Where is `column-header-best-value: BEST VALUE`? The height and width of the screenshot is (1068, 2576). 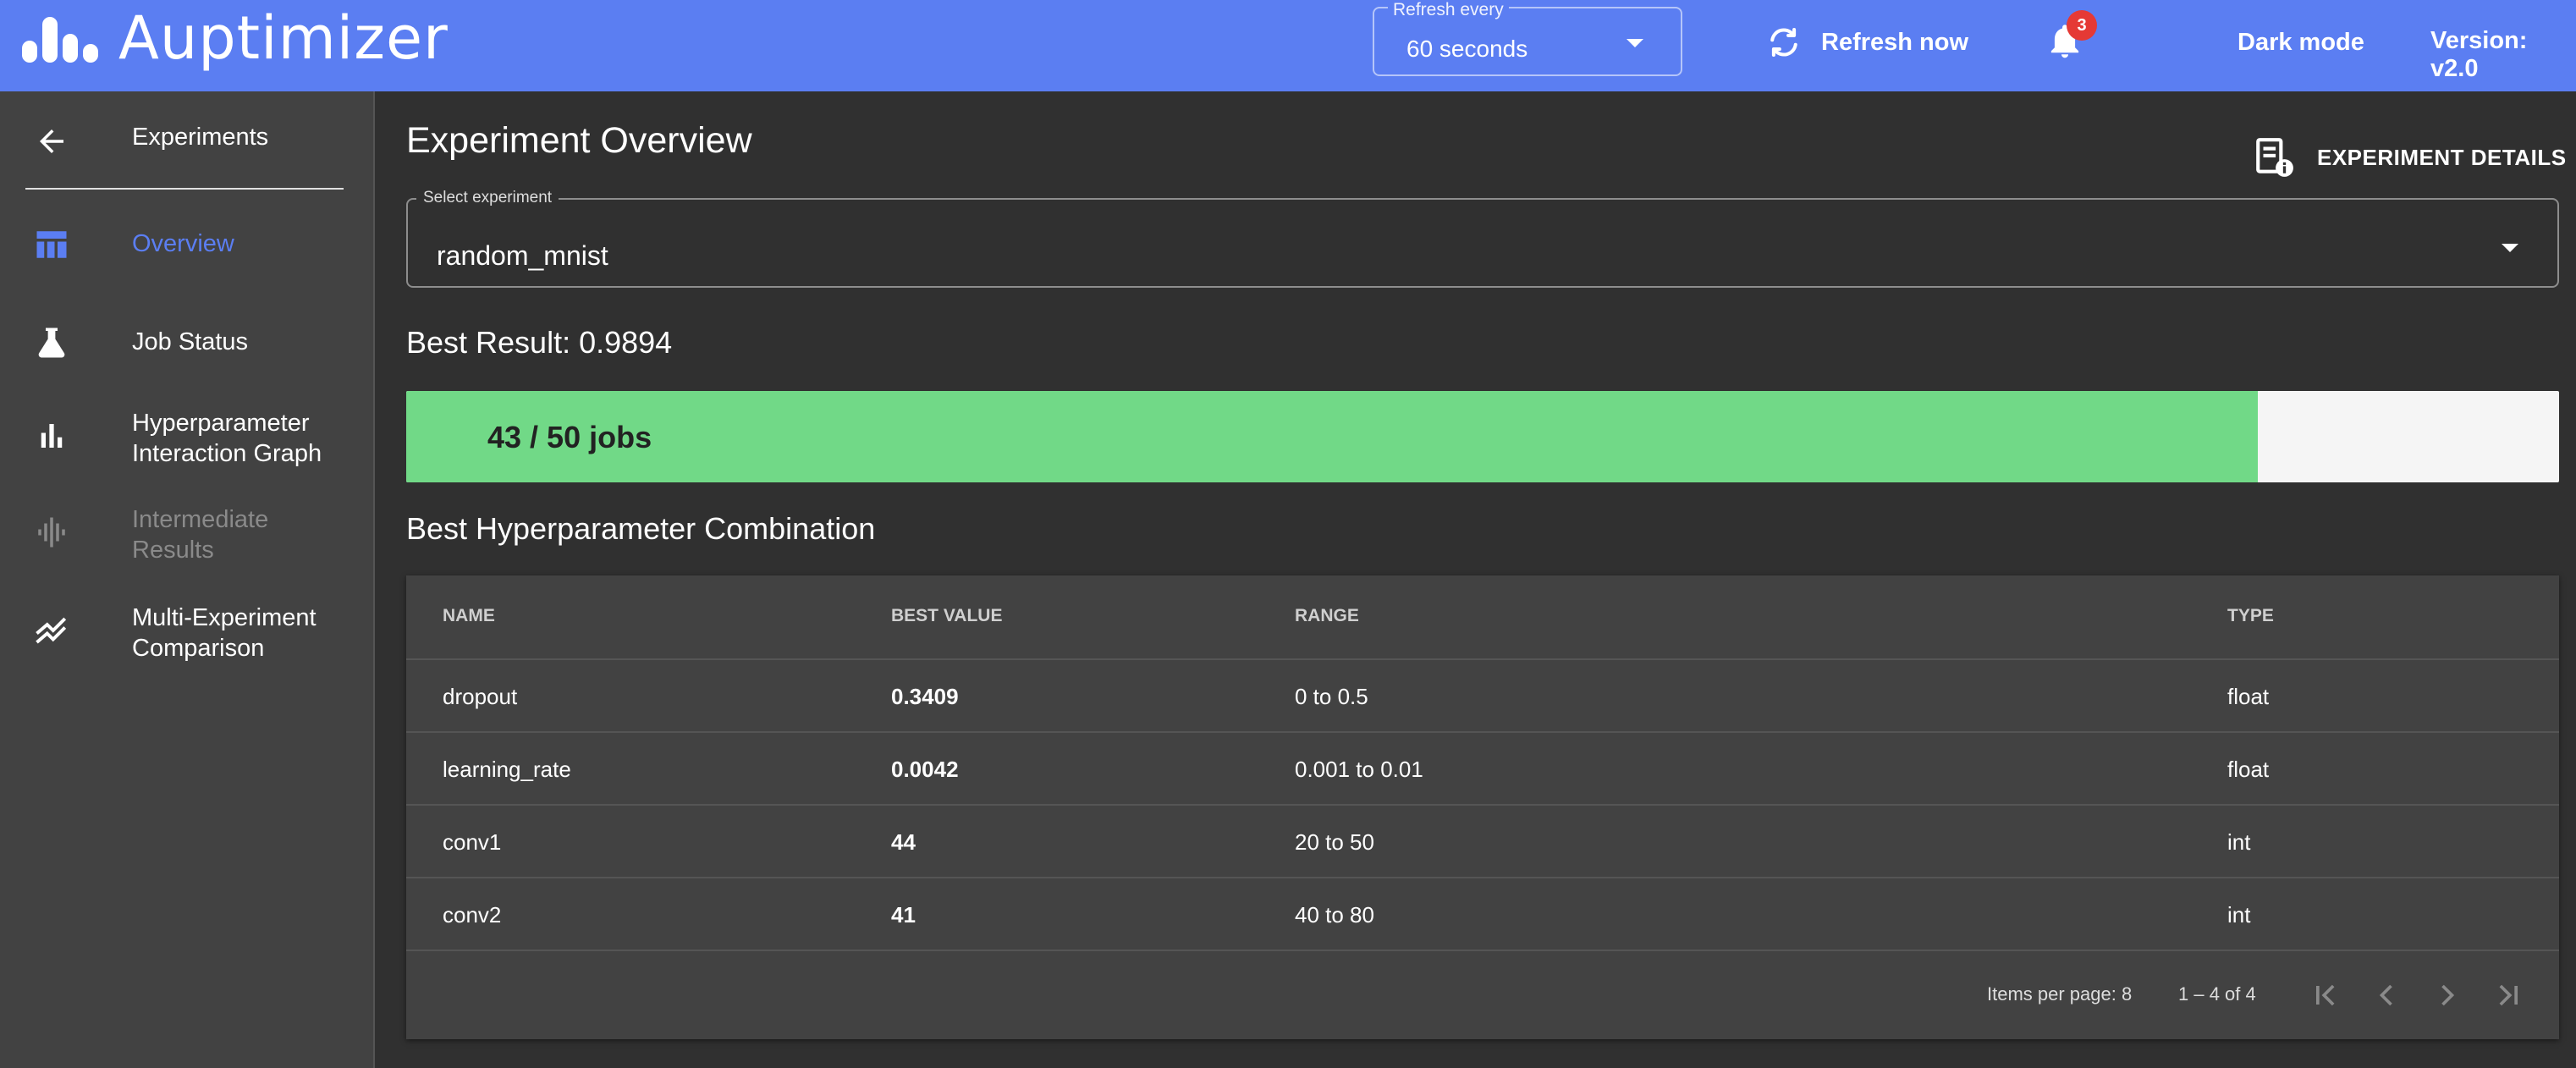 column-header-best-value: BEST VALUE is located at coordinates (946, 616).